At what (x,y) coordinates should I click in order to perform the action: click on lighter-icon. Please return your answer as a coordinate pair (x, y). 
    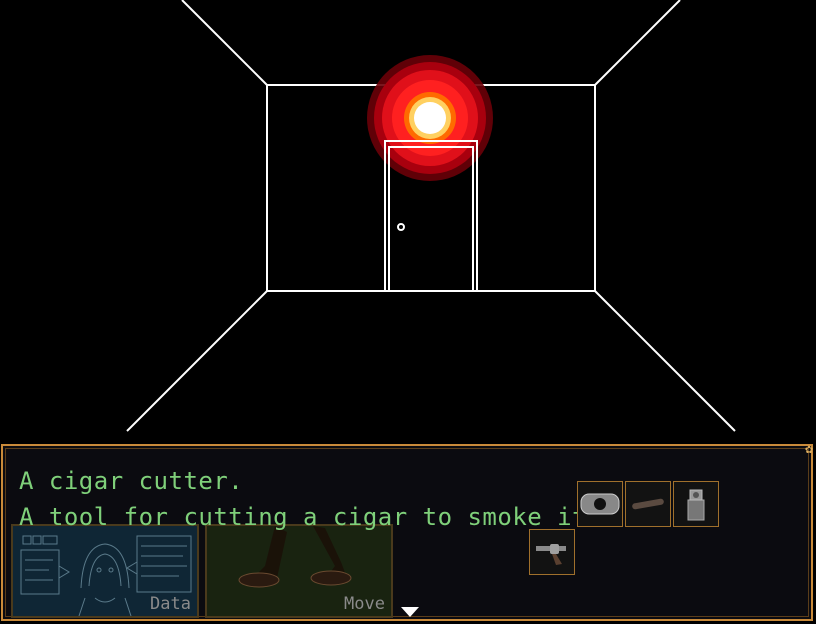
    Looking at the image, I should click on (696, 505).